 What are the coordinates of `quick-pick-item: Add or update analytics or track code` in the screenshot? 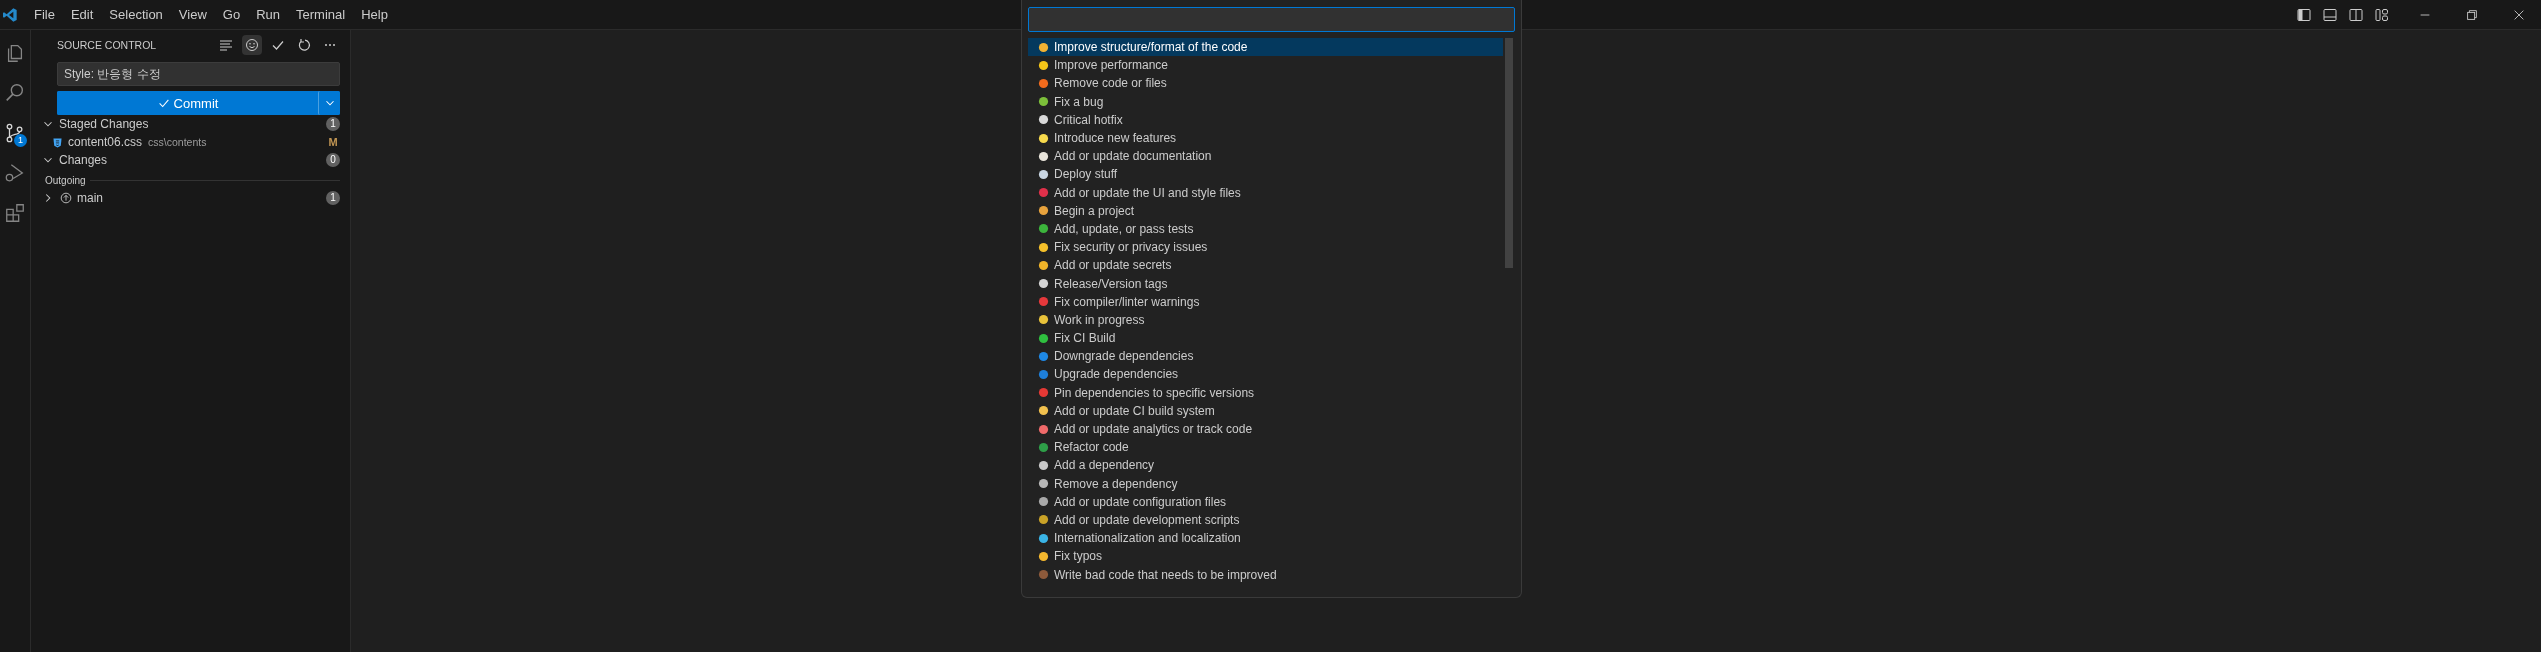 It's located at (1264, 429).